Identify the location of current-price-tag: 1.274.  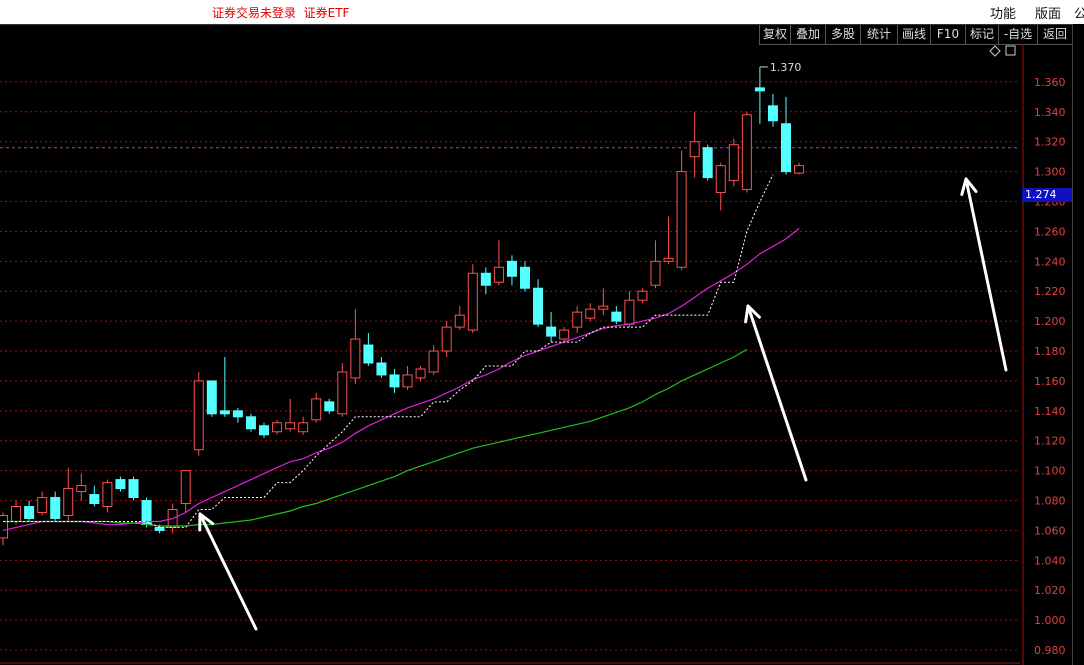
(1048, 195).